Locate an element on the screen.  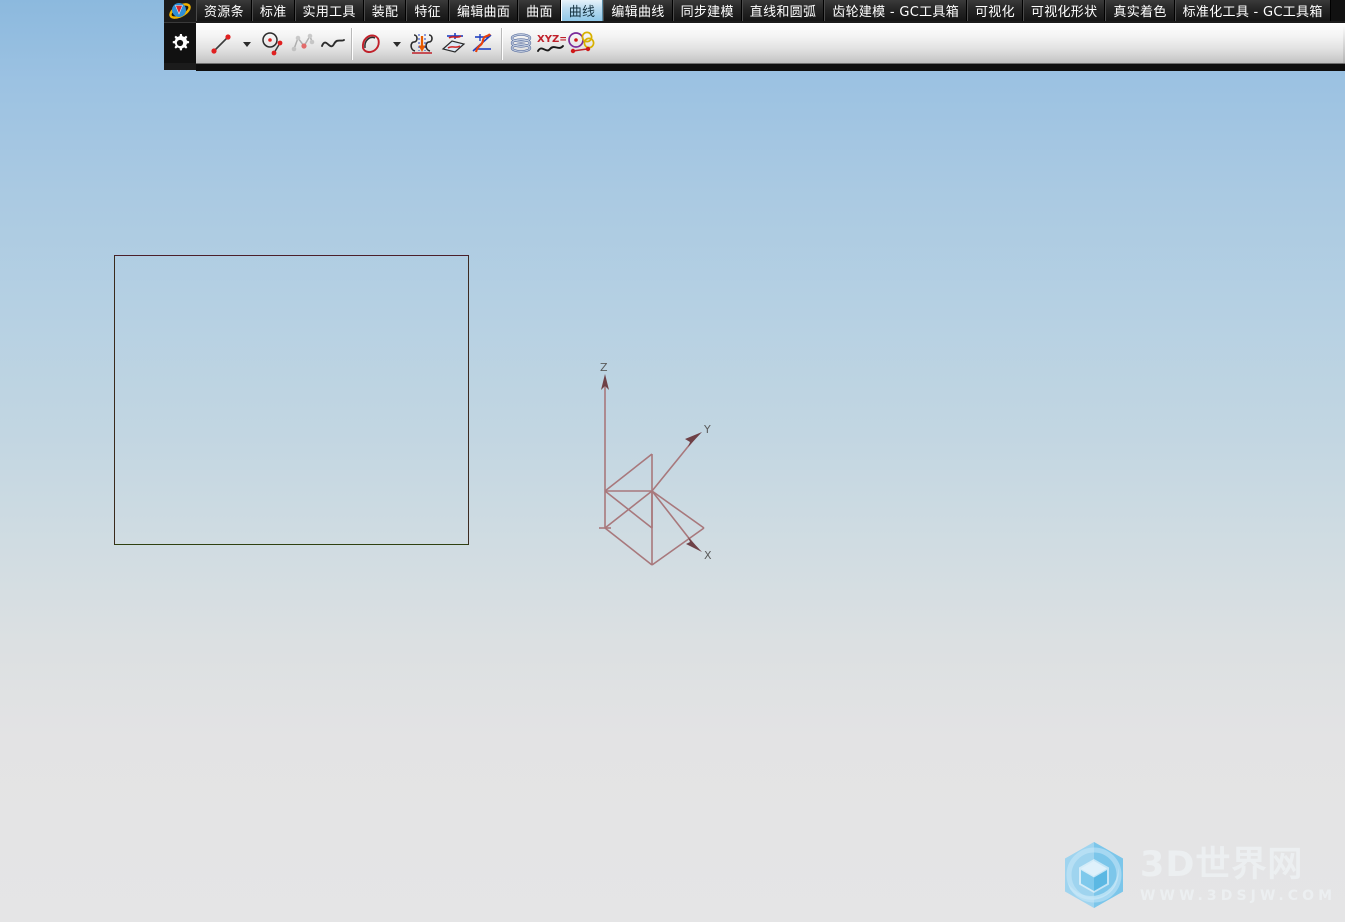
sketch-rectangle is located at coordinates (291, 400).